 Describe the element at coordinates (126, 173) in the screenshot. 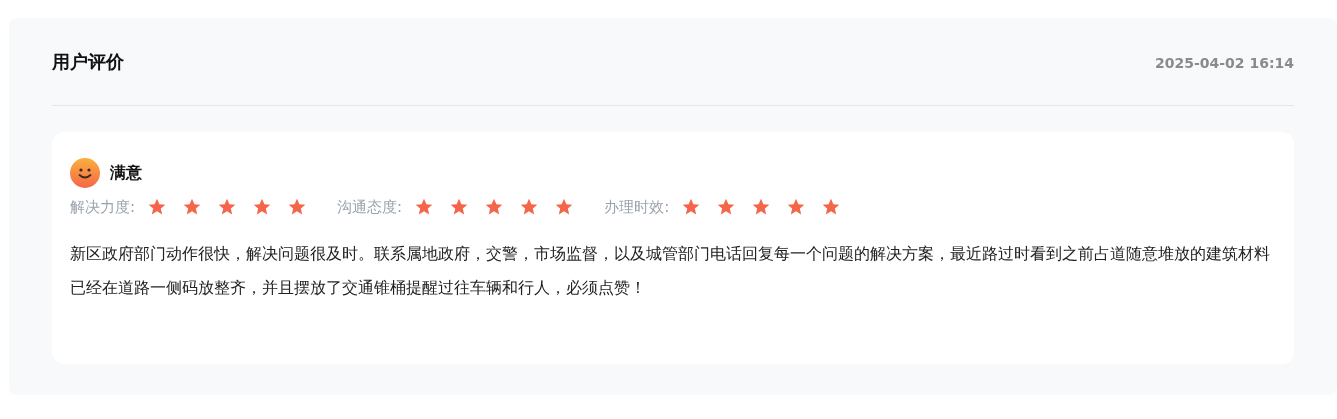

I see `satisfaction-label: 满意` at that location.